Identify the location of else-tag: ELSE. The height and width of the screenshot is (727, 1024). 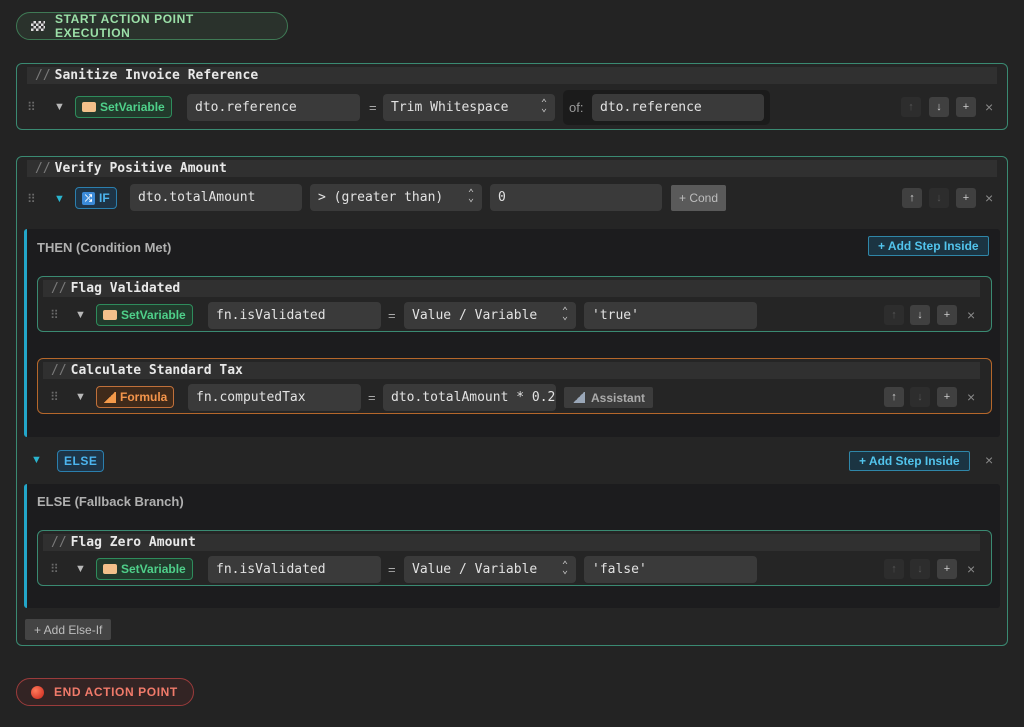
(81, 461).